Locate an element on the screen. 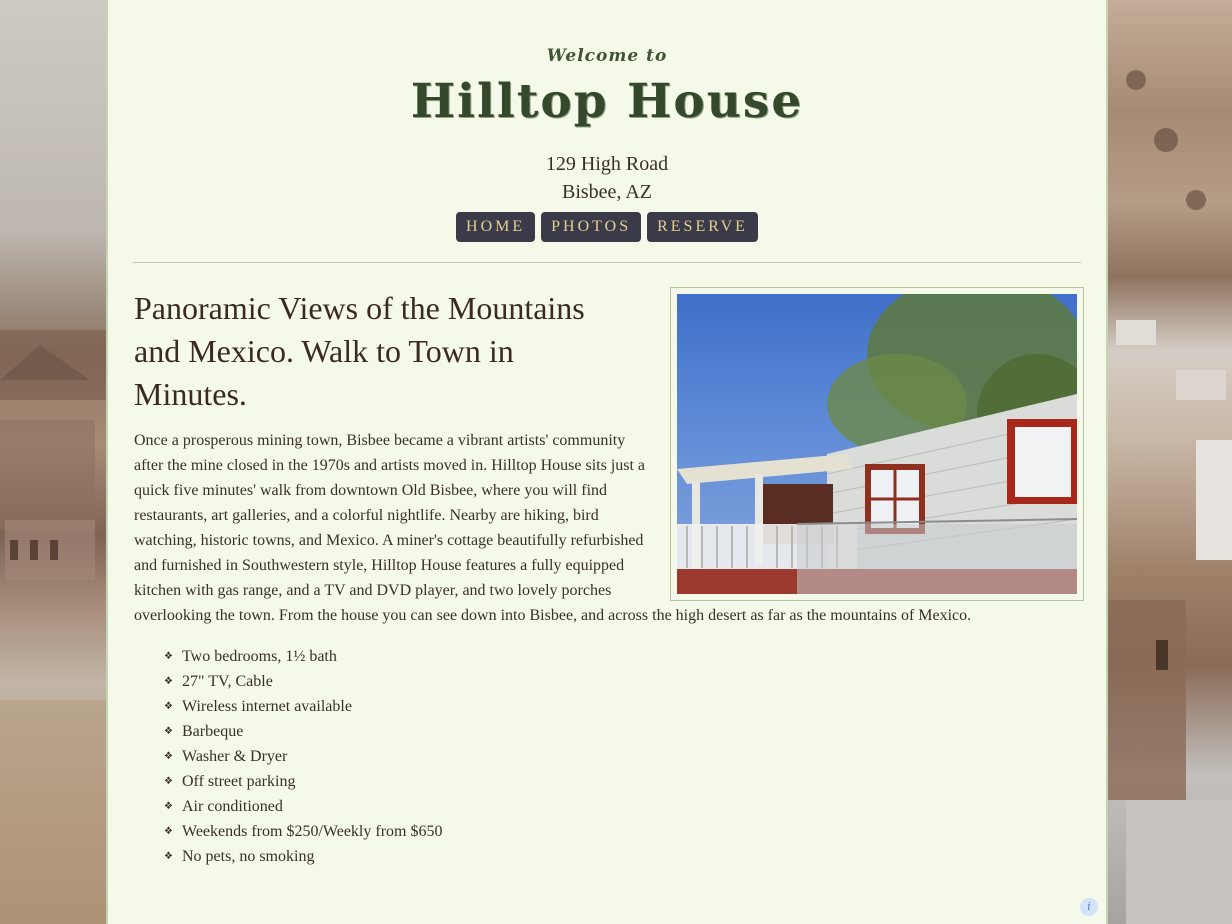  list-item-text: Off street parking is located at coordinates (239, 781).